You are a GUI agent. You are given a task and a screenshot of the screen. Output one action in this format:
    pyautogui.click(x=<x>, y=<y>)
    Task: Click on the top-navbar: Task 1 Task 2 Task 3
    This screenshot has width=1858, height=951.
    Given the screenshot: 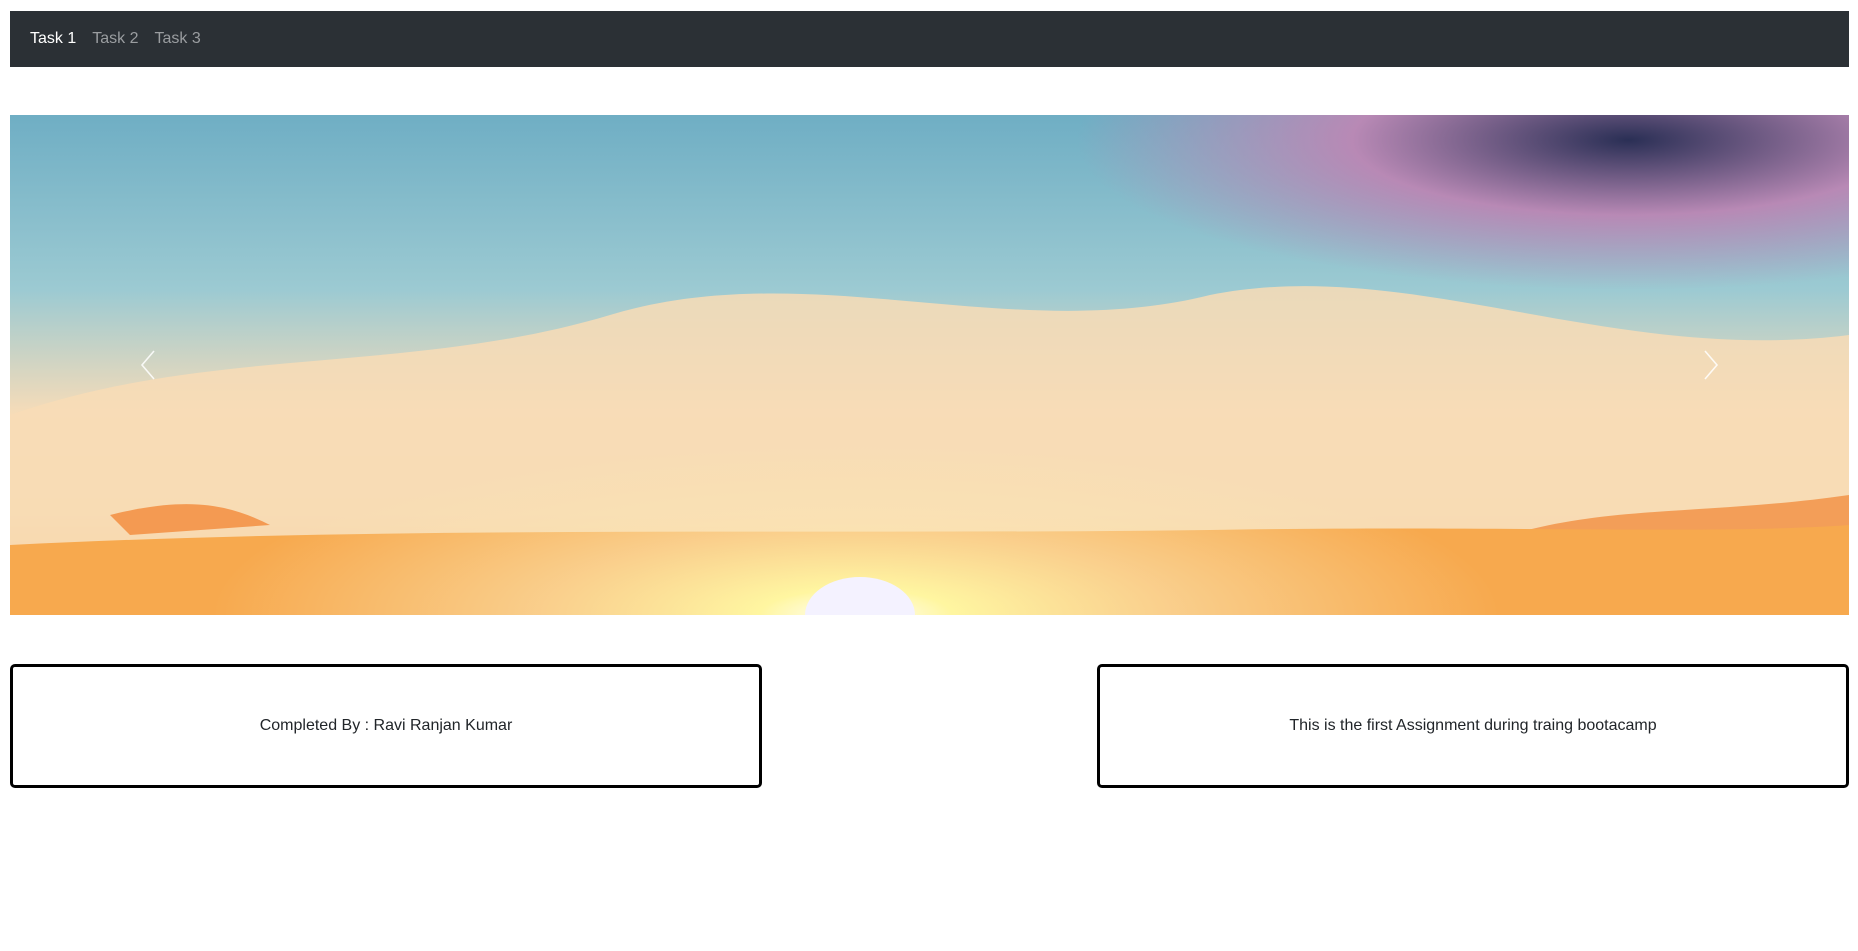 What is the action you would take?
    pyautogui.click(x=929, y=39)
    